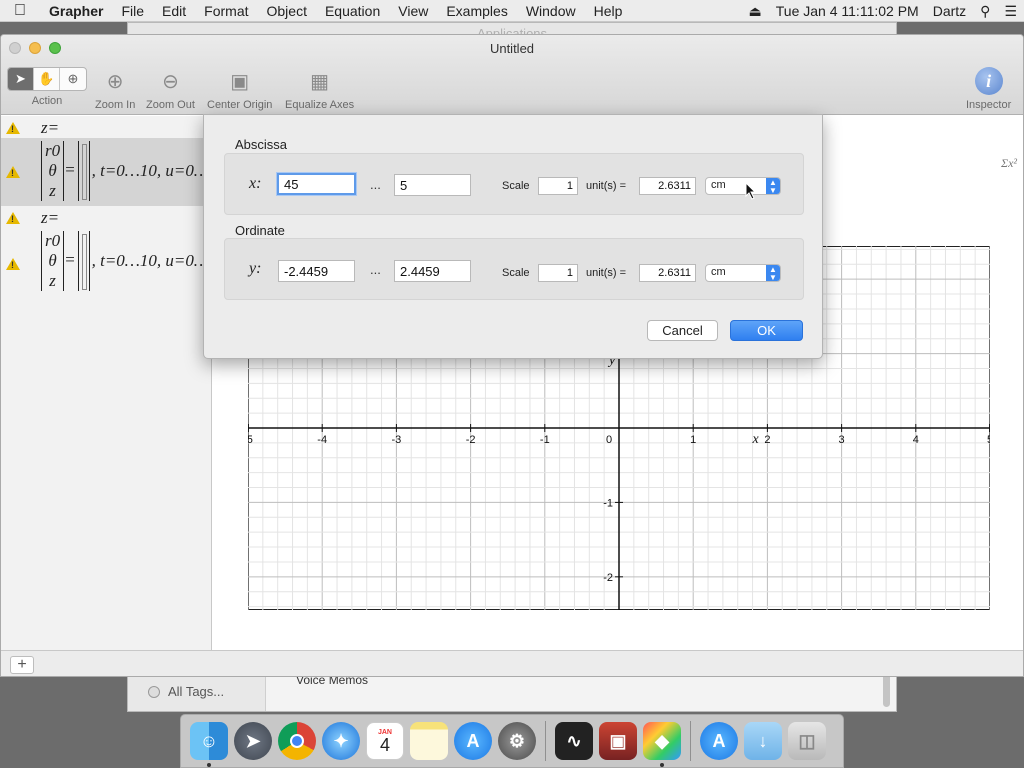 The height and width of the screenshot is (768, 1024). Describe the element at coordinates (763, 741) in the screenshot. I see `downloads-folder-icon: ↓` at that location.